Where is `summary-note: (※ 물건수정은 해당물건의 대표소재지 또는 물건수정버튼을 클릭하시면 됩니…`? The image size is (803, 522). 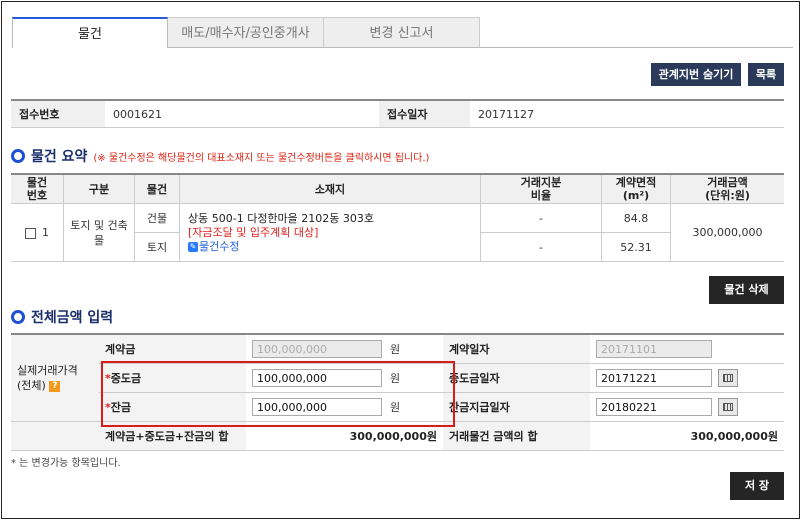 summary-note: (※ 물건수정은 해당물건의 대표소재지 또는 물건수정버튼을 클릭하시면 됩니… is located at coordinates (261, 158).